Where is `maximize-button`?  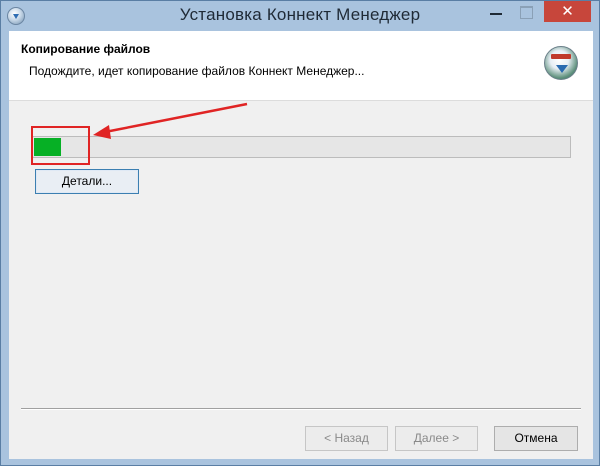 maximize-button is located at coordinates (526, 11).